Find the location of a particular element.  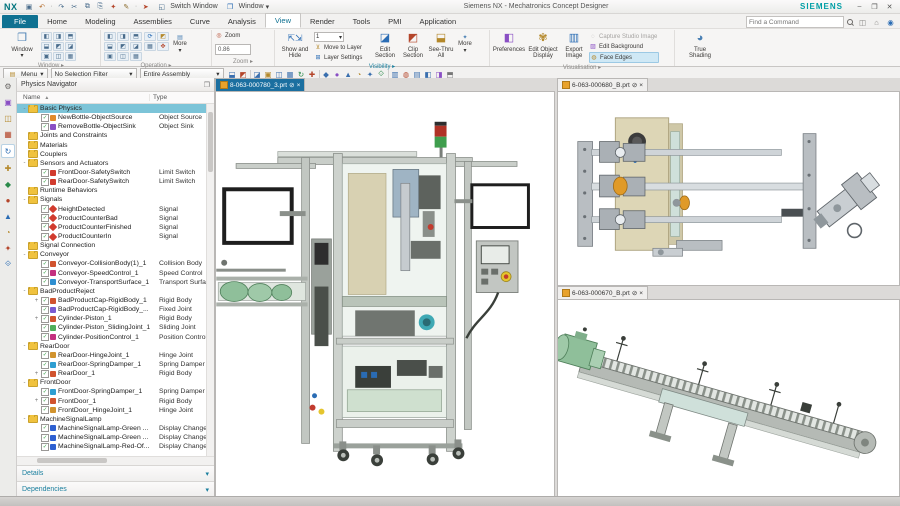

gear-icon: ⚙ is located at coordinates (8, 86).